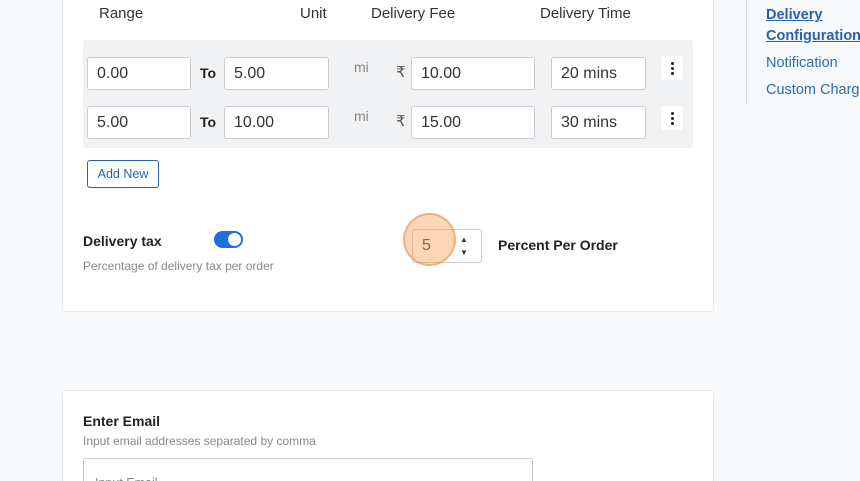  Describe the element at coordinates (308, 469) in the screenshot. I see `email-input` at that location.